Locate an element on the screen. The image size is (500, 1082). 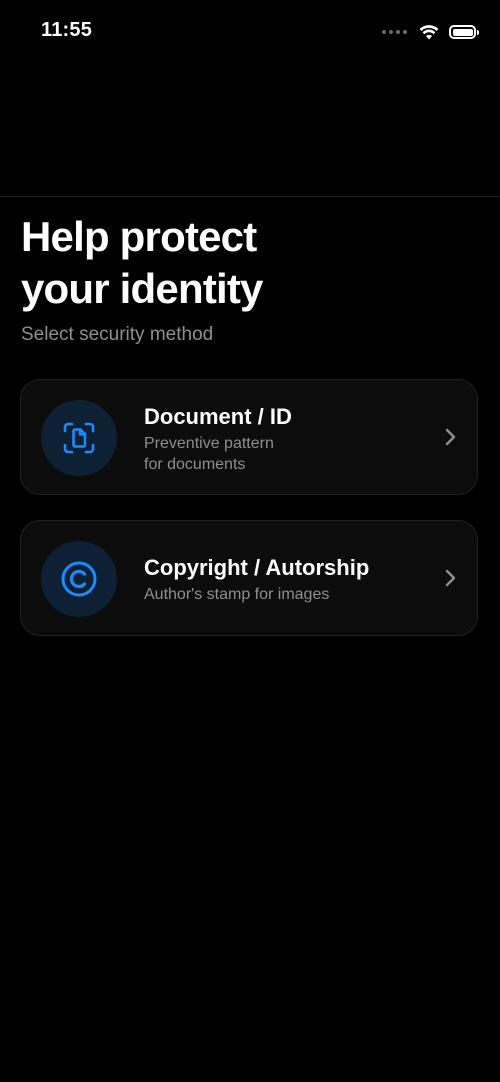
page-title-line-2: your identity is located at coordinates (142, 288).